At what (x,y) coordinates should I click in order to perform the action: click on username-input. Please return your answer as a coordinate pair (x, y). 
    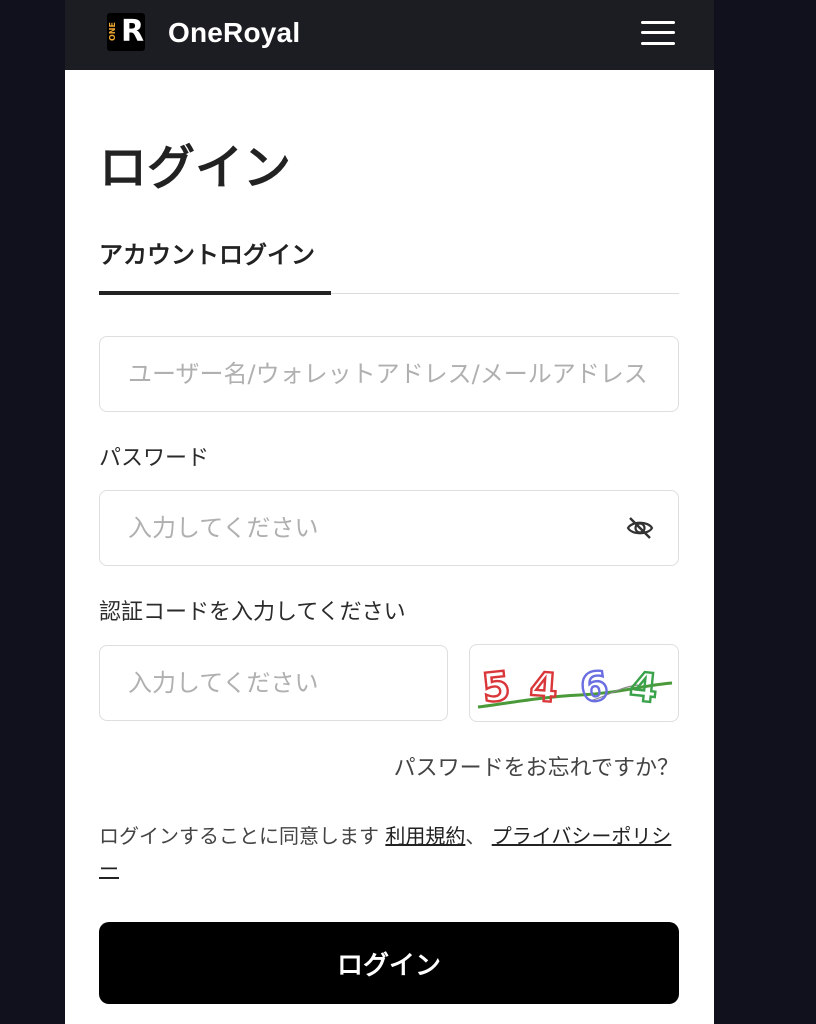
    Looking at the image, I should click on (389, 374).